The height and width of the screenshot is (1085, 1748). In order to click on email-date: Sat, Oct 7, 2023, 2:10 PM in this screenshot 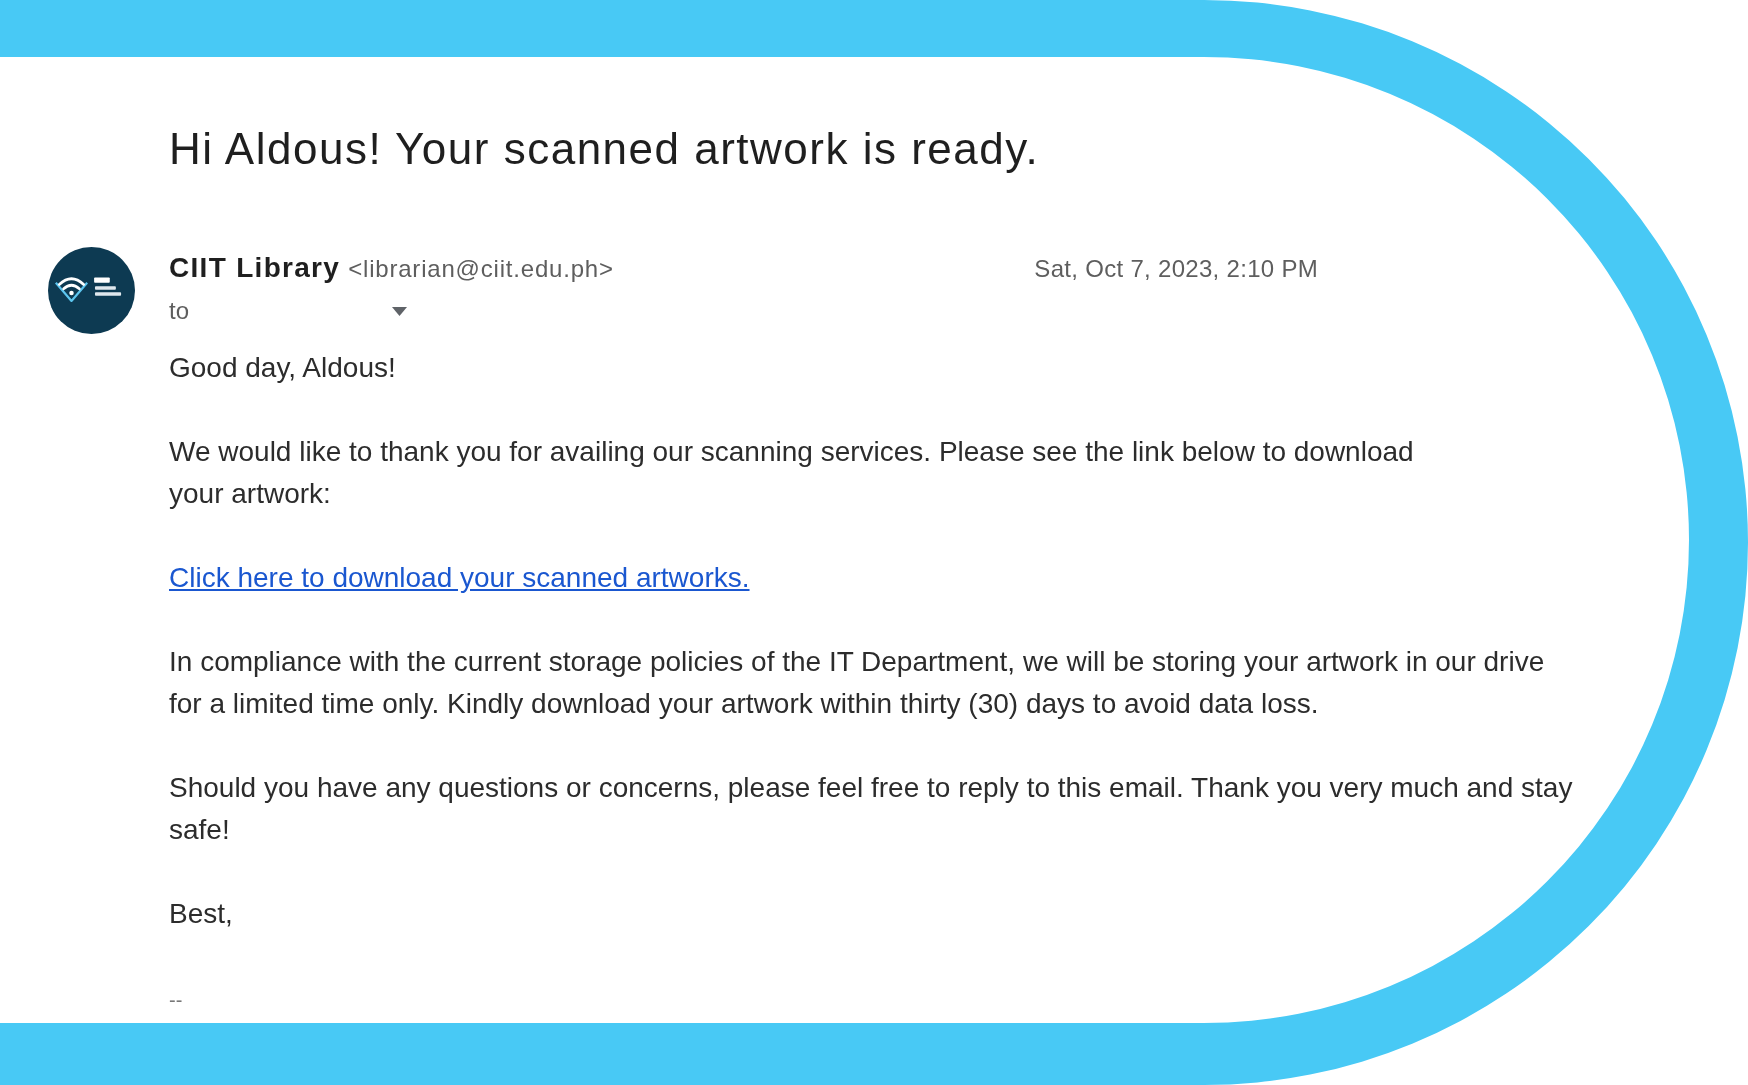, I will do `click(1176, 269)`.